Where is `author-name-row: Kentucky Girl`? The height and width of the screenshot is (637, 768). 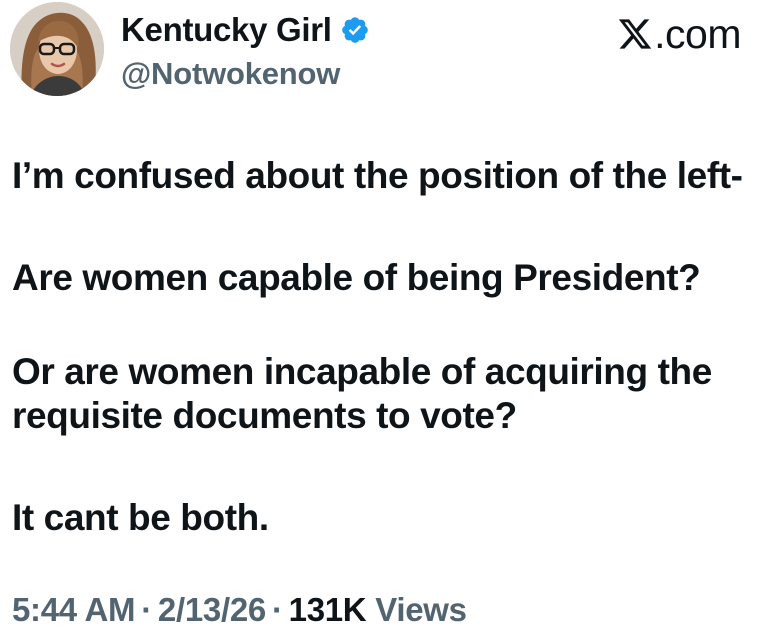 author-name-row: Kentucky Girl is located at coordinates (245, 30).